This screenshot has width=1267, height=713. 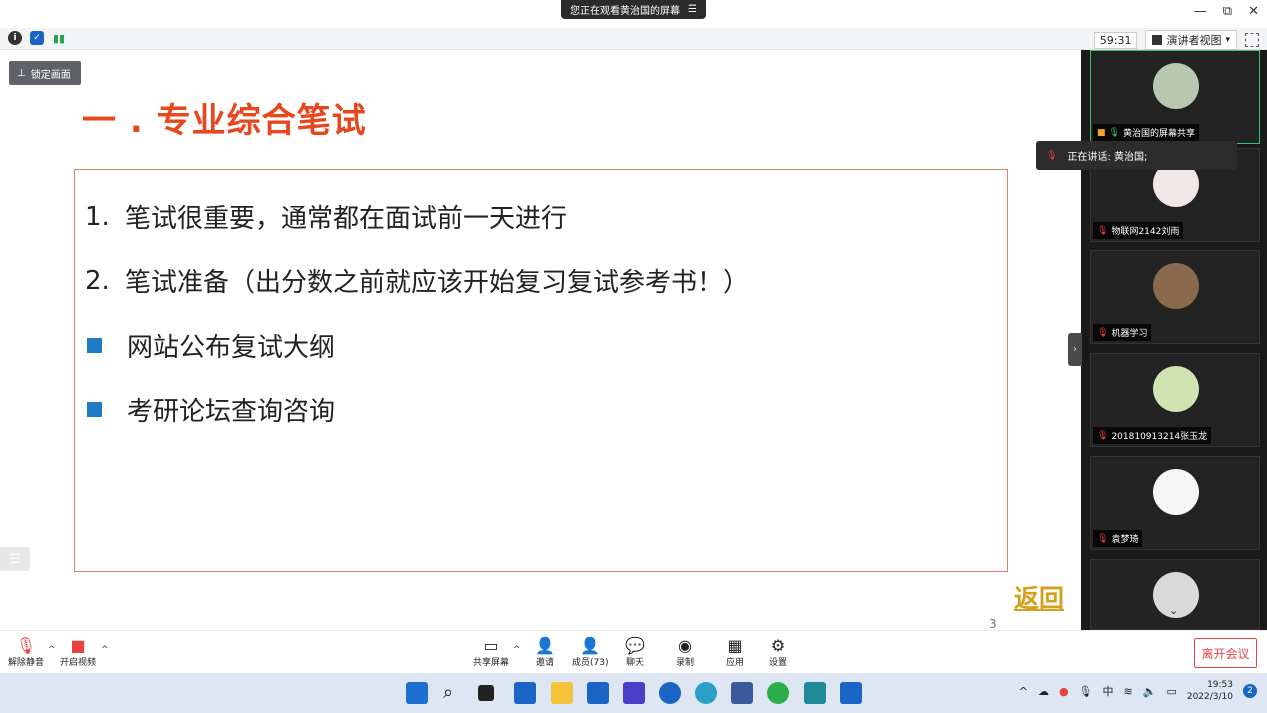 What do you see at coordinates (78, 652) in the screenshot?
I see `start-video-button: ■ 开启视频` at bounding box center [78, 652].